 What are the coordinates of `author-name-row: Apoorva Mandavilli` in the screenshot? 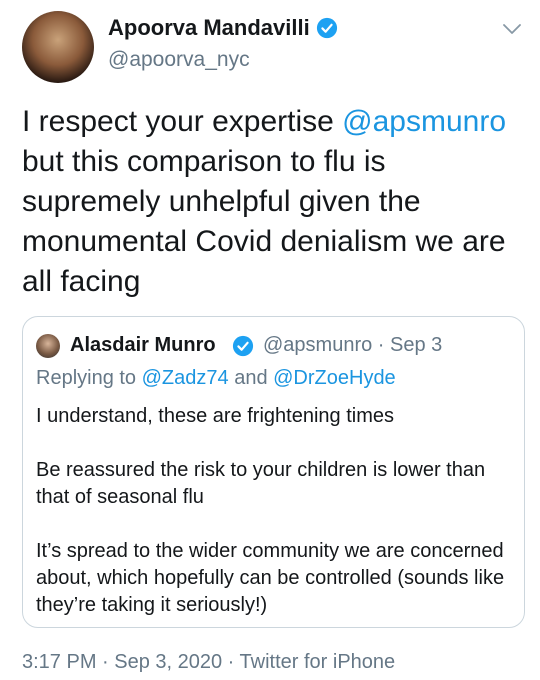 It's located at (223, 28).